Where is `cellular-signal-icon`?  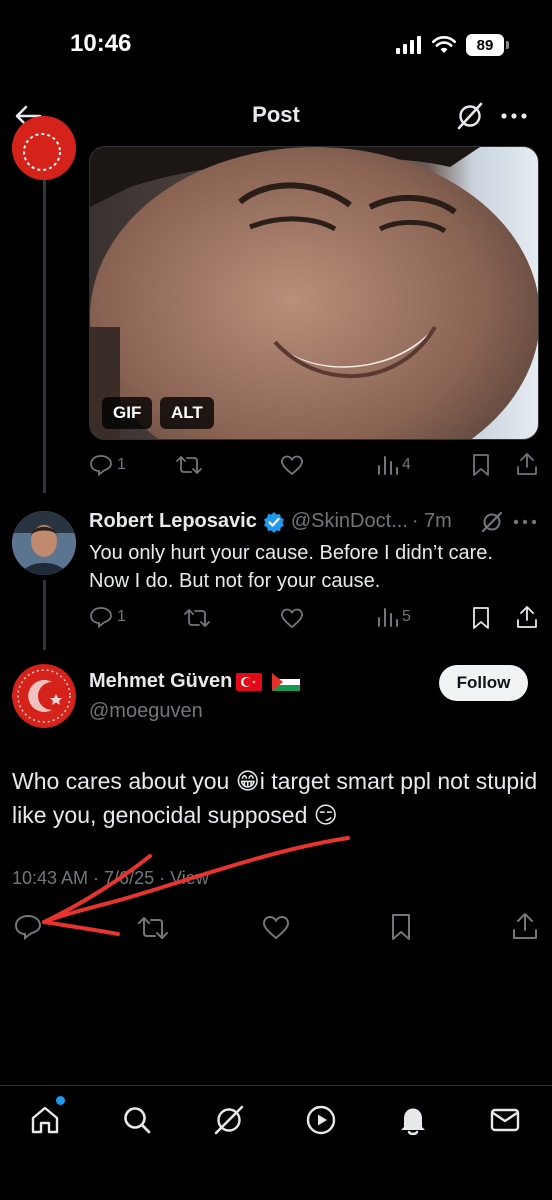
cellular-signal-icon is located at coordinates (408, 45).